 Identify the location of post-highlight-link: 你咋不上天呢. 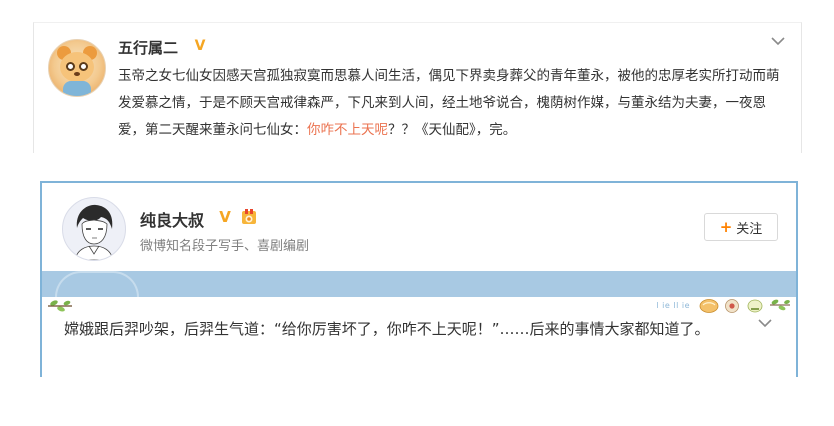
(347, 130).